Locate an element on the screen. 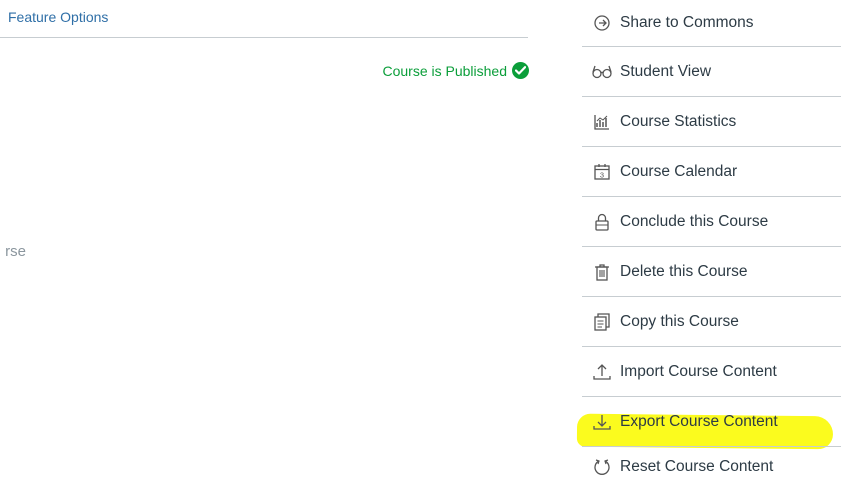  svg-text: 3 is located at coordinates (602, 174).